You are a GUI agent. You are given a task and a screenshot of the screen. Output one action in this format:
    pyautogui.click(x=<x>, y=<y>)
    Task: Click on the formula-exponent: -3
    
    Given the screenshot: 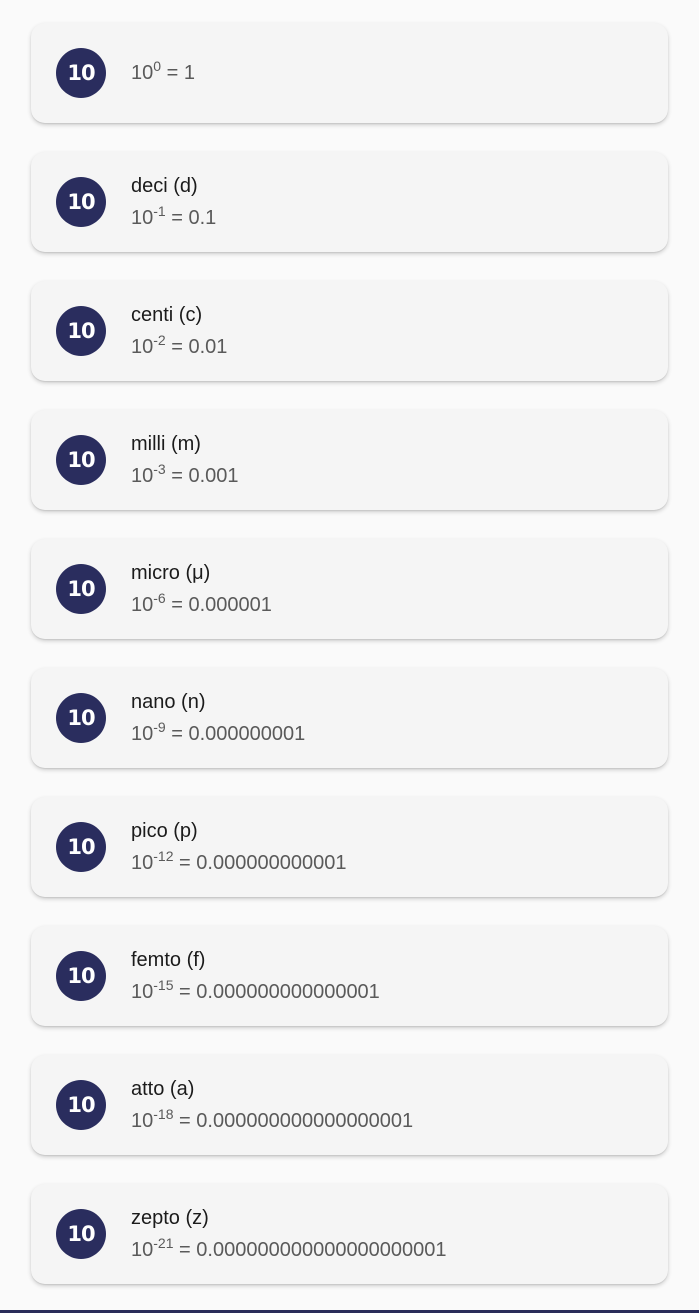 What is the action you would take?
    pyautogui.click(x=159, y=469)
    